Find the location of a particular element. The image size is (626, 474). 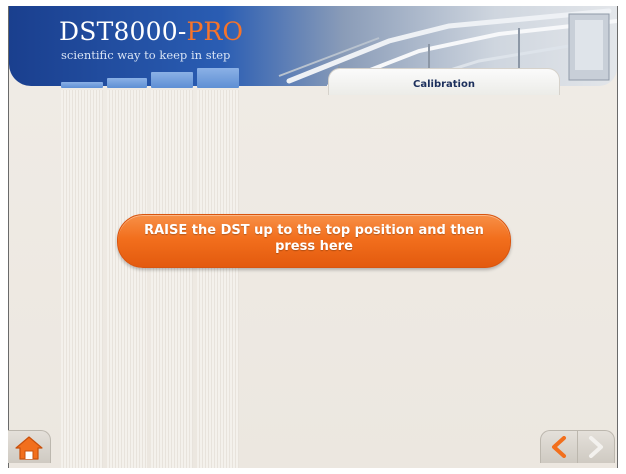

logo-accent-text: PRO is located at coordinates (215, 31).